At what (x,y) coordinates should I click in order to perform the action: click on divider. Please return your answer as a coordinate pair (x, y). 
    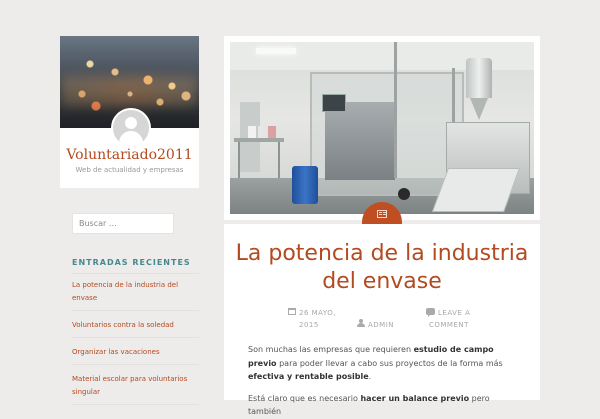
    Looking at the image, I should click on (135, 273).